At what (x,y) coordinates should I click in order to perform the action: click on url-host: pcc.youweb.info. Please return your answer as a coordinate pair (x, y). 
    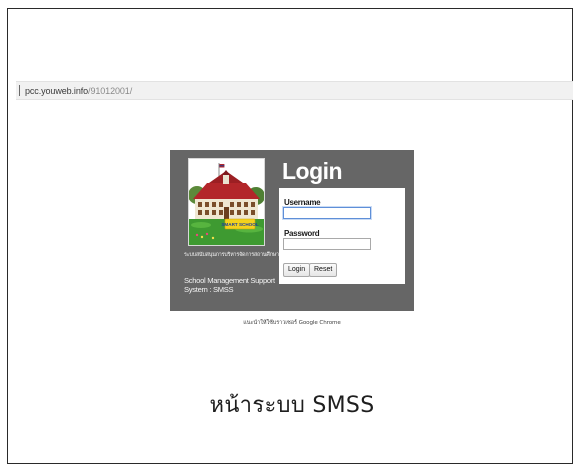
    Looking at the image, I should click on (57, 90).